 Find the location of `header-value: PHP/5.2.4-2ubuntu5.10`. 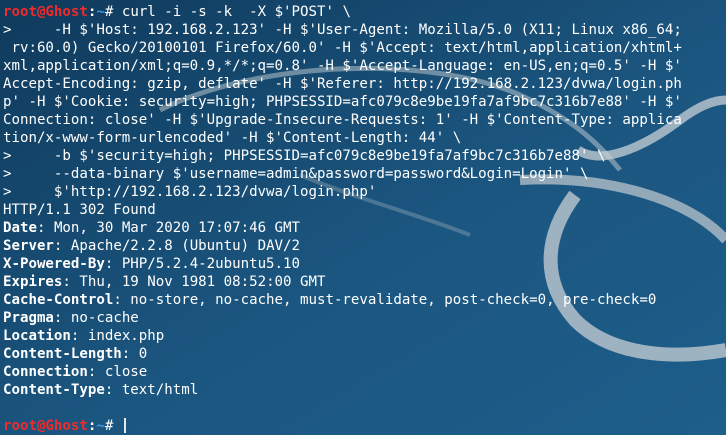

header-value: PHP/5.2.4-2ubuntu5.10 is located at coordinates (207, 264).